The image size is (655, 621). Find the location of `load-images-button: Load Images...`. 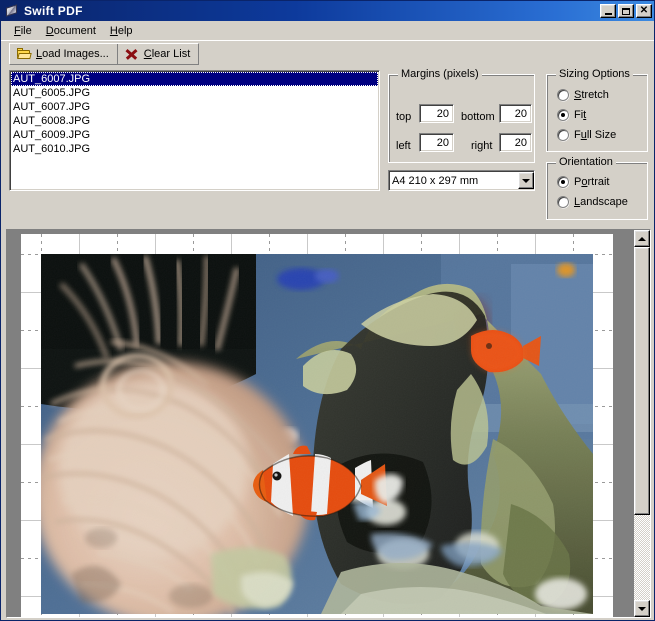

load-images-button: Load Images... is located at coordinates (64, 53).